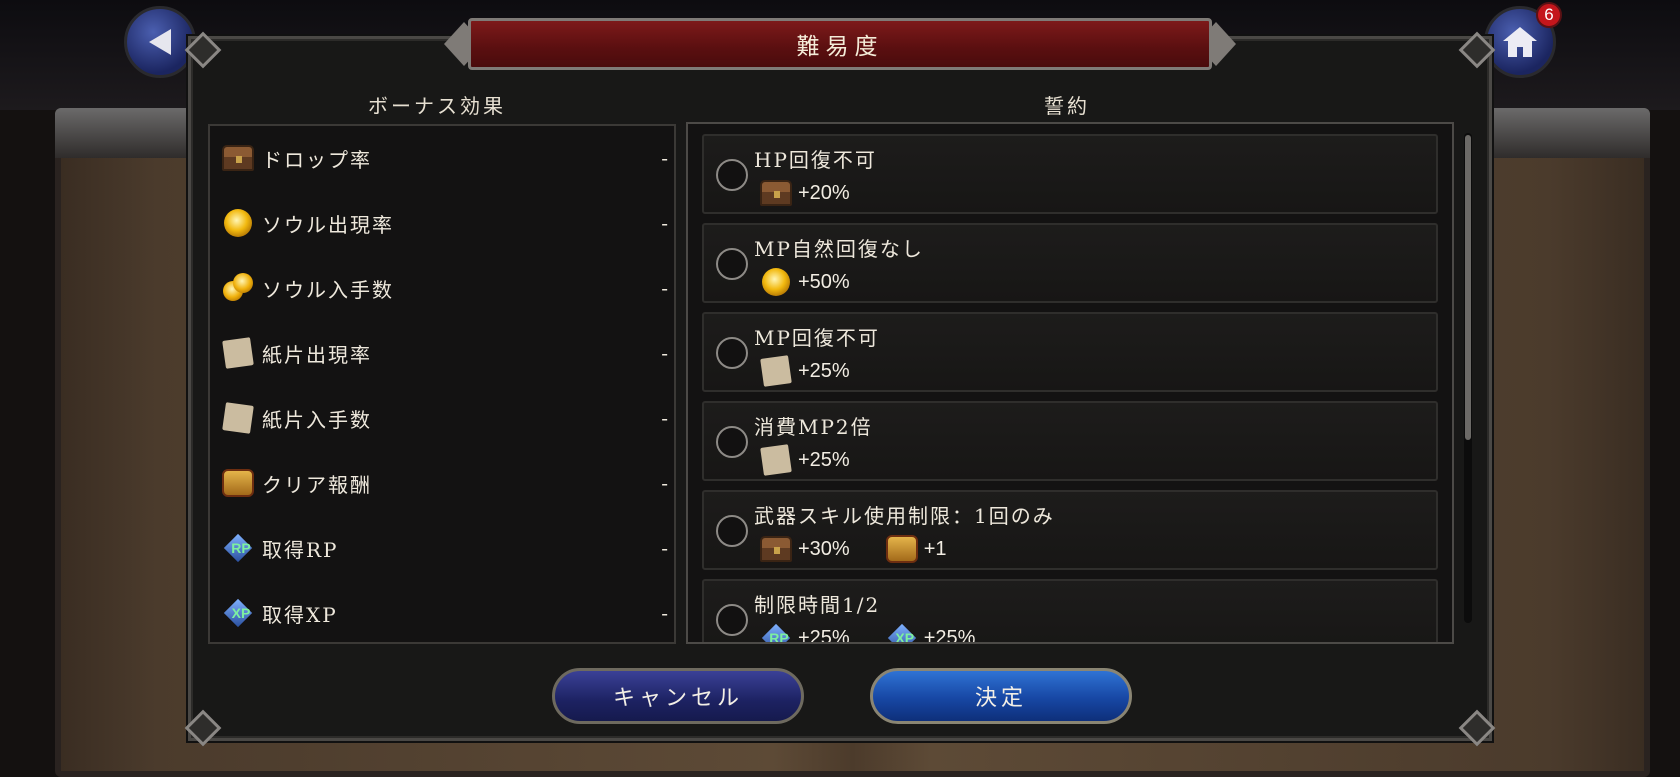  Describe the element at coordinates (1070, 352) in the screenshot. I see `vow-item-mp-no-recovery: MP回復不可 +25%` at that location.